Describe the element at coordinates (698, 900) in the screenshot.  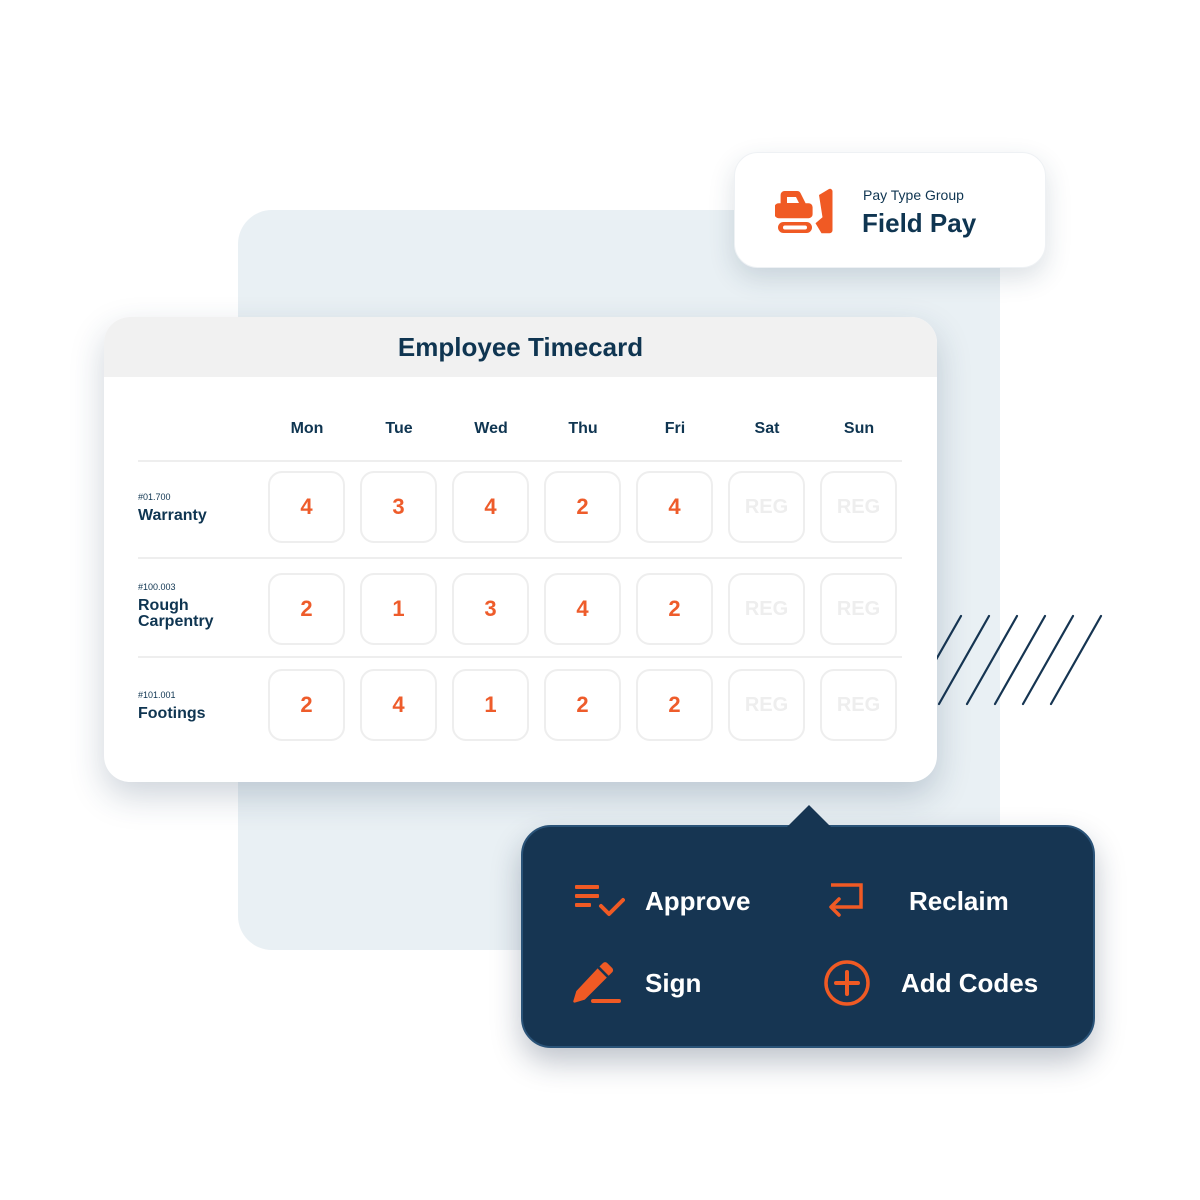
I see `approve-label: Approve` at that location.